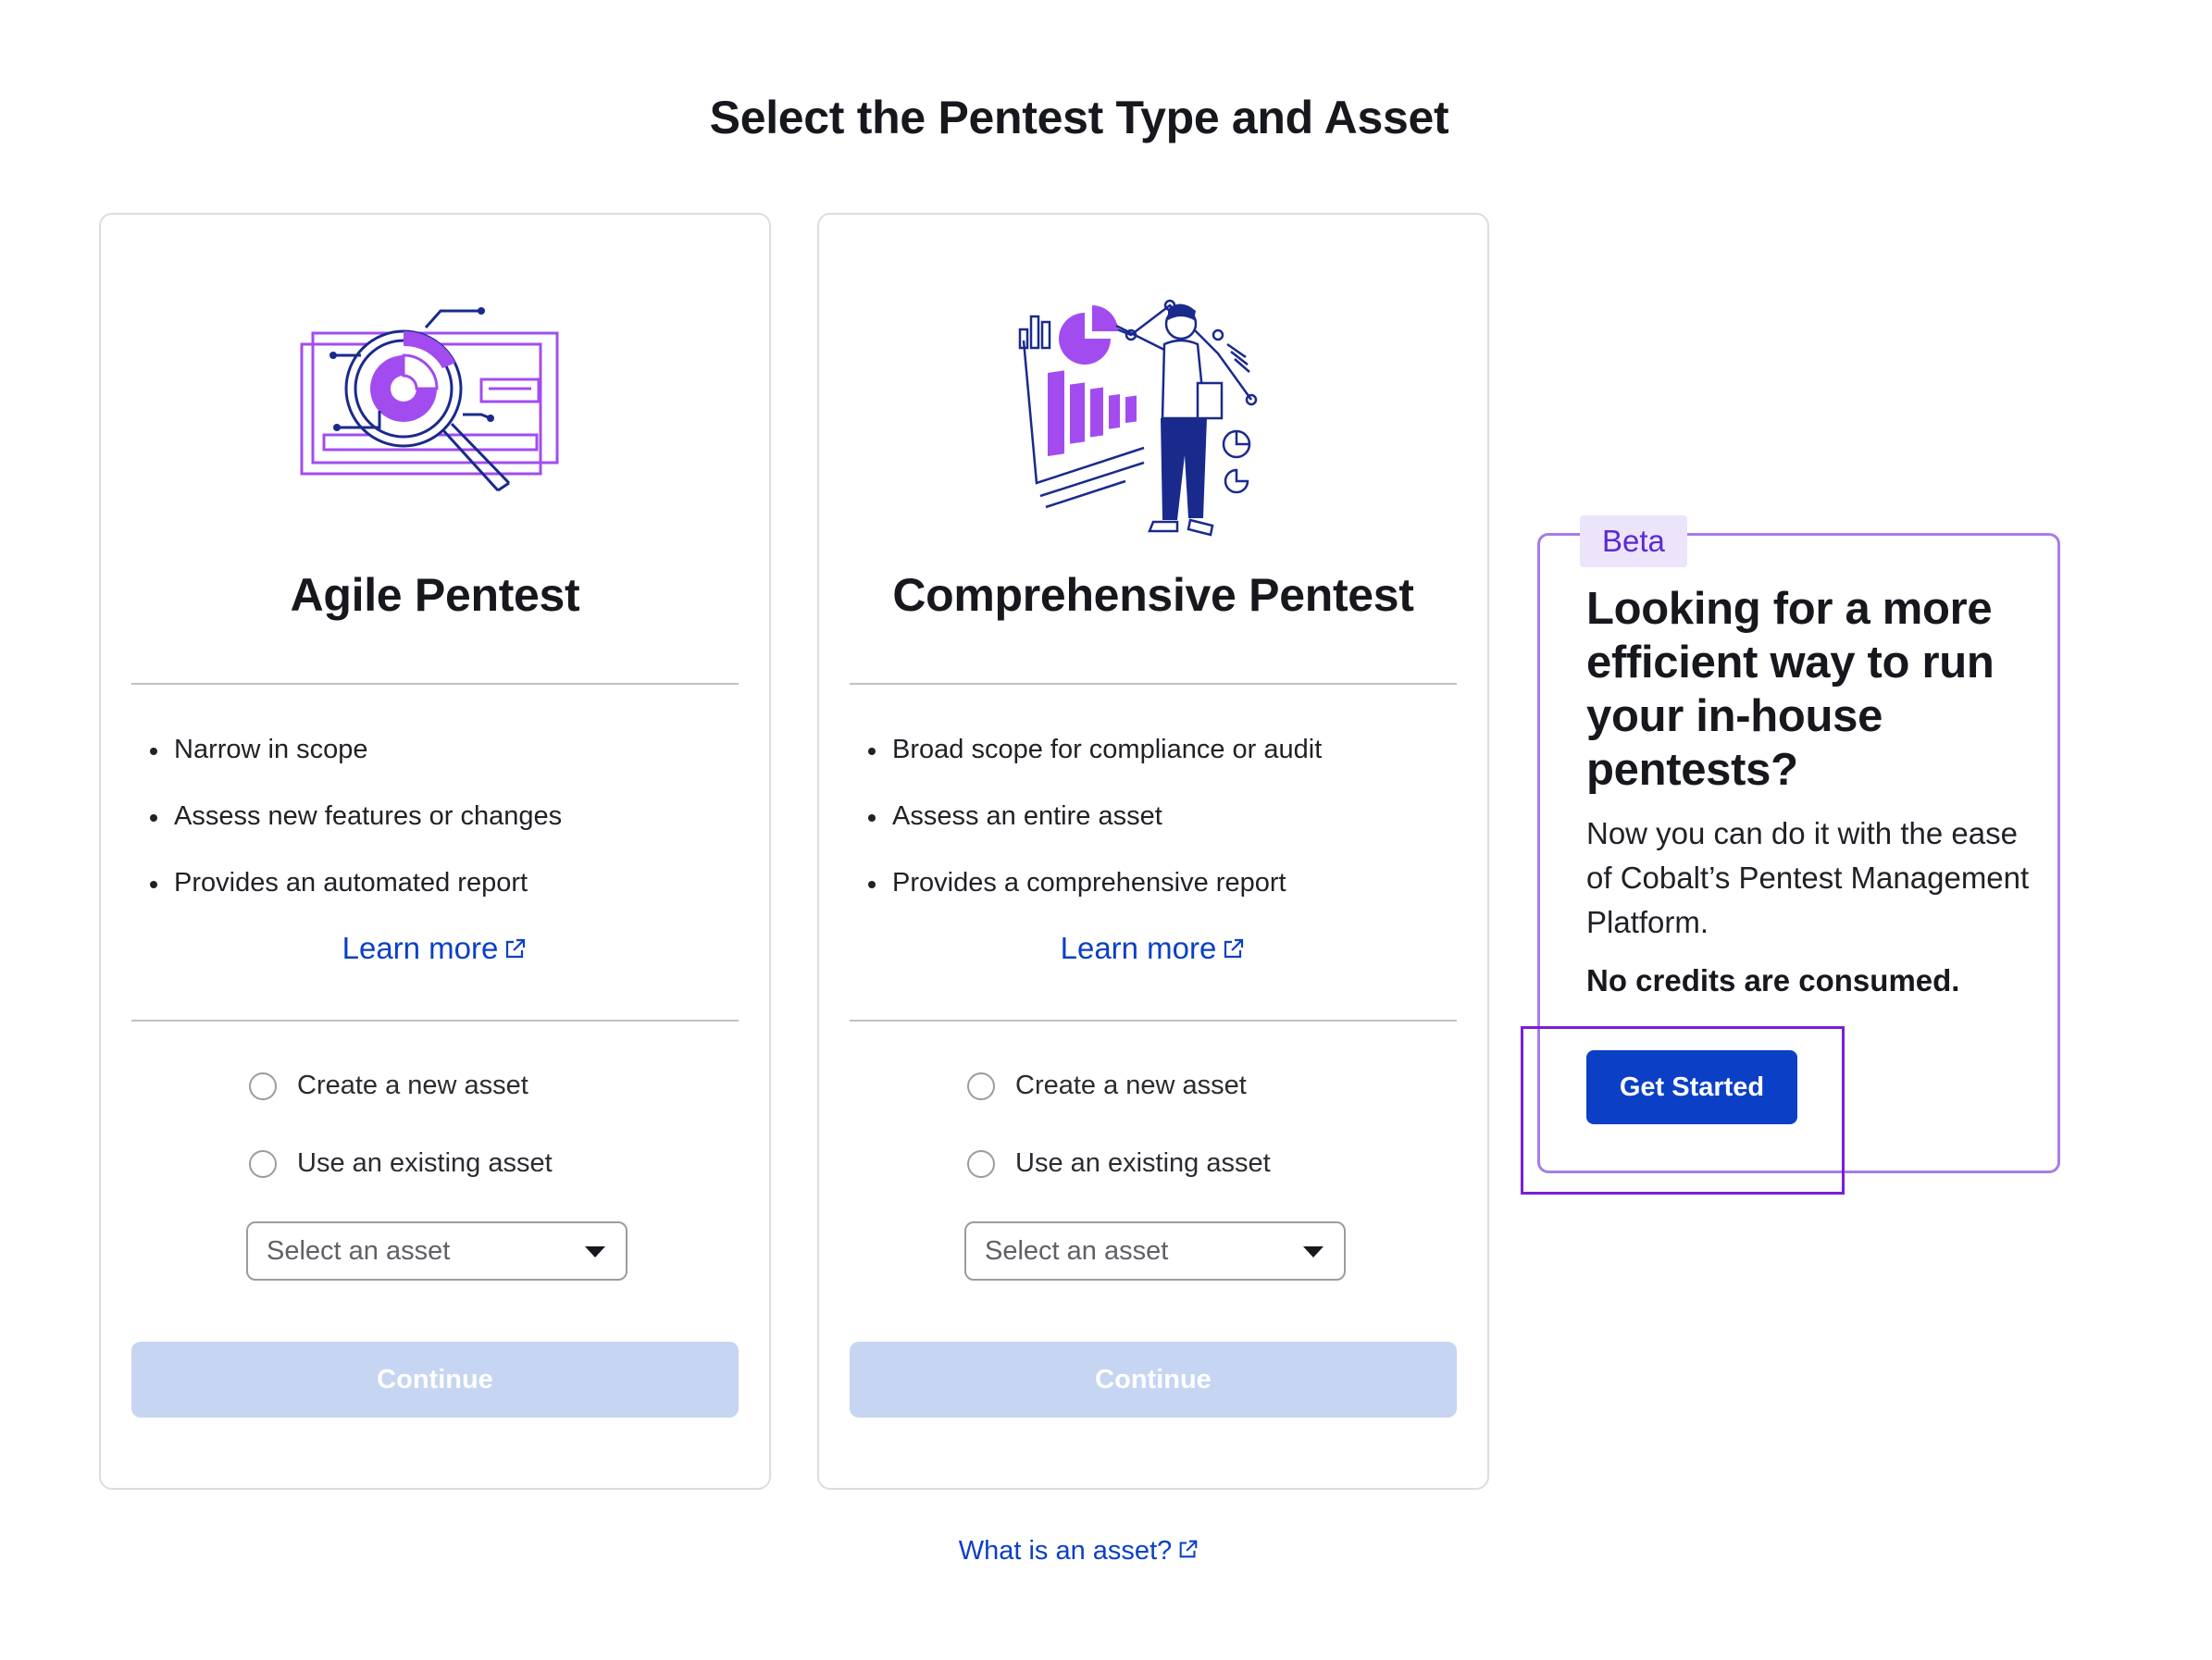 This screenshot has height=1660, width=2212. I want to click on comprehensive-existing-asset-option: Use an existing asset, so click(1119, 1163).